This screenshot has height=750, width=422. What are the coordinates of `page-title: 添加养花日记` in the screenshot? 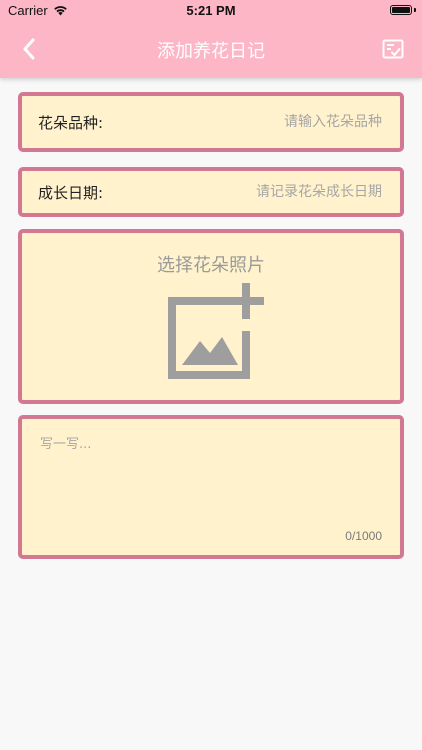 It's located at (211, 51).